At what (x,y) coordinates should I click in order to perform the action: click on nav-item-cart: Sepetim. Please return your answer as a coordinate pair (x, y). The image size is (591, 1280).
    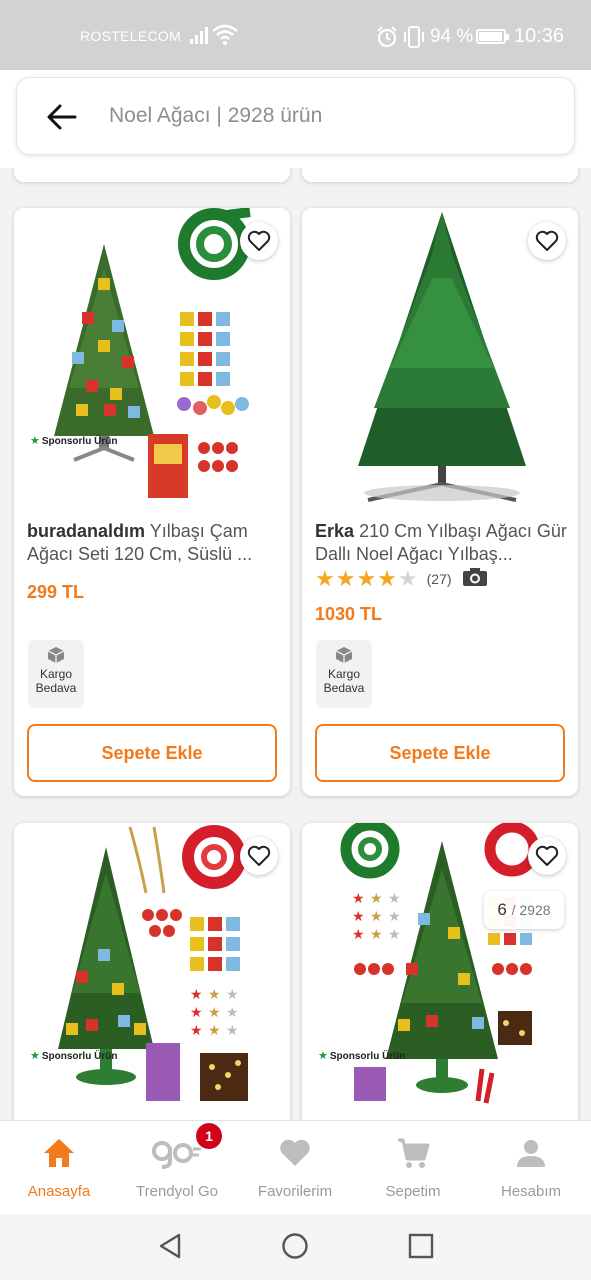
    Looking at the image, I should click on (413, 1168).